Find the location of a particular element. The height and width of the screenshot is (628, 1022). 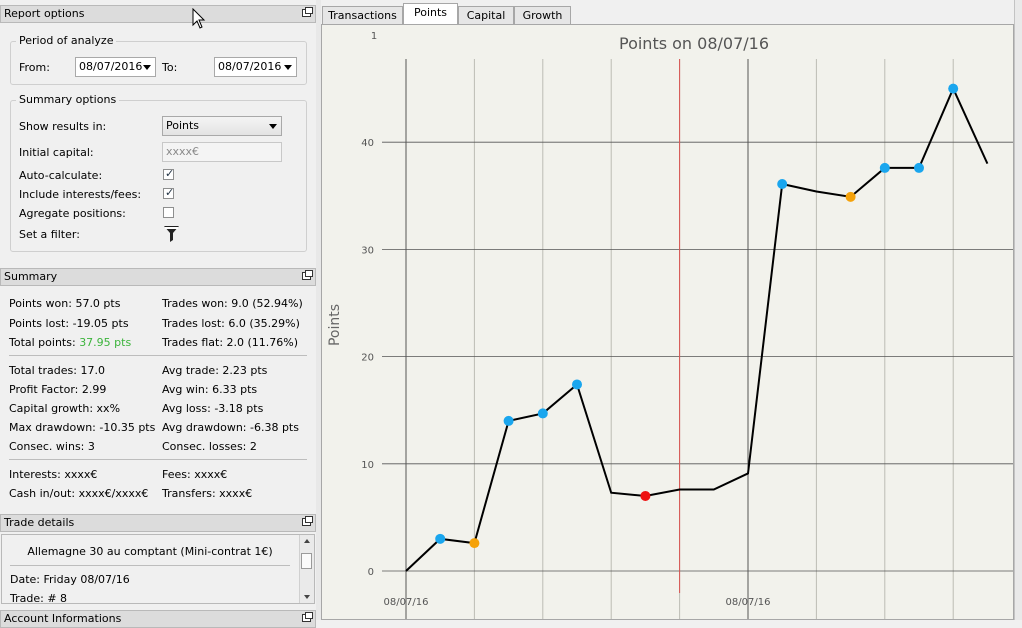

tab-capital: Capital is located at coordinates (486, 15).